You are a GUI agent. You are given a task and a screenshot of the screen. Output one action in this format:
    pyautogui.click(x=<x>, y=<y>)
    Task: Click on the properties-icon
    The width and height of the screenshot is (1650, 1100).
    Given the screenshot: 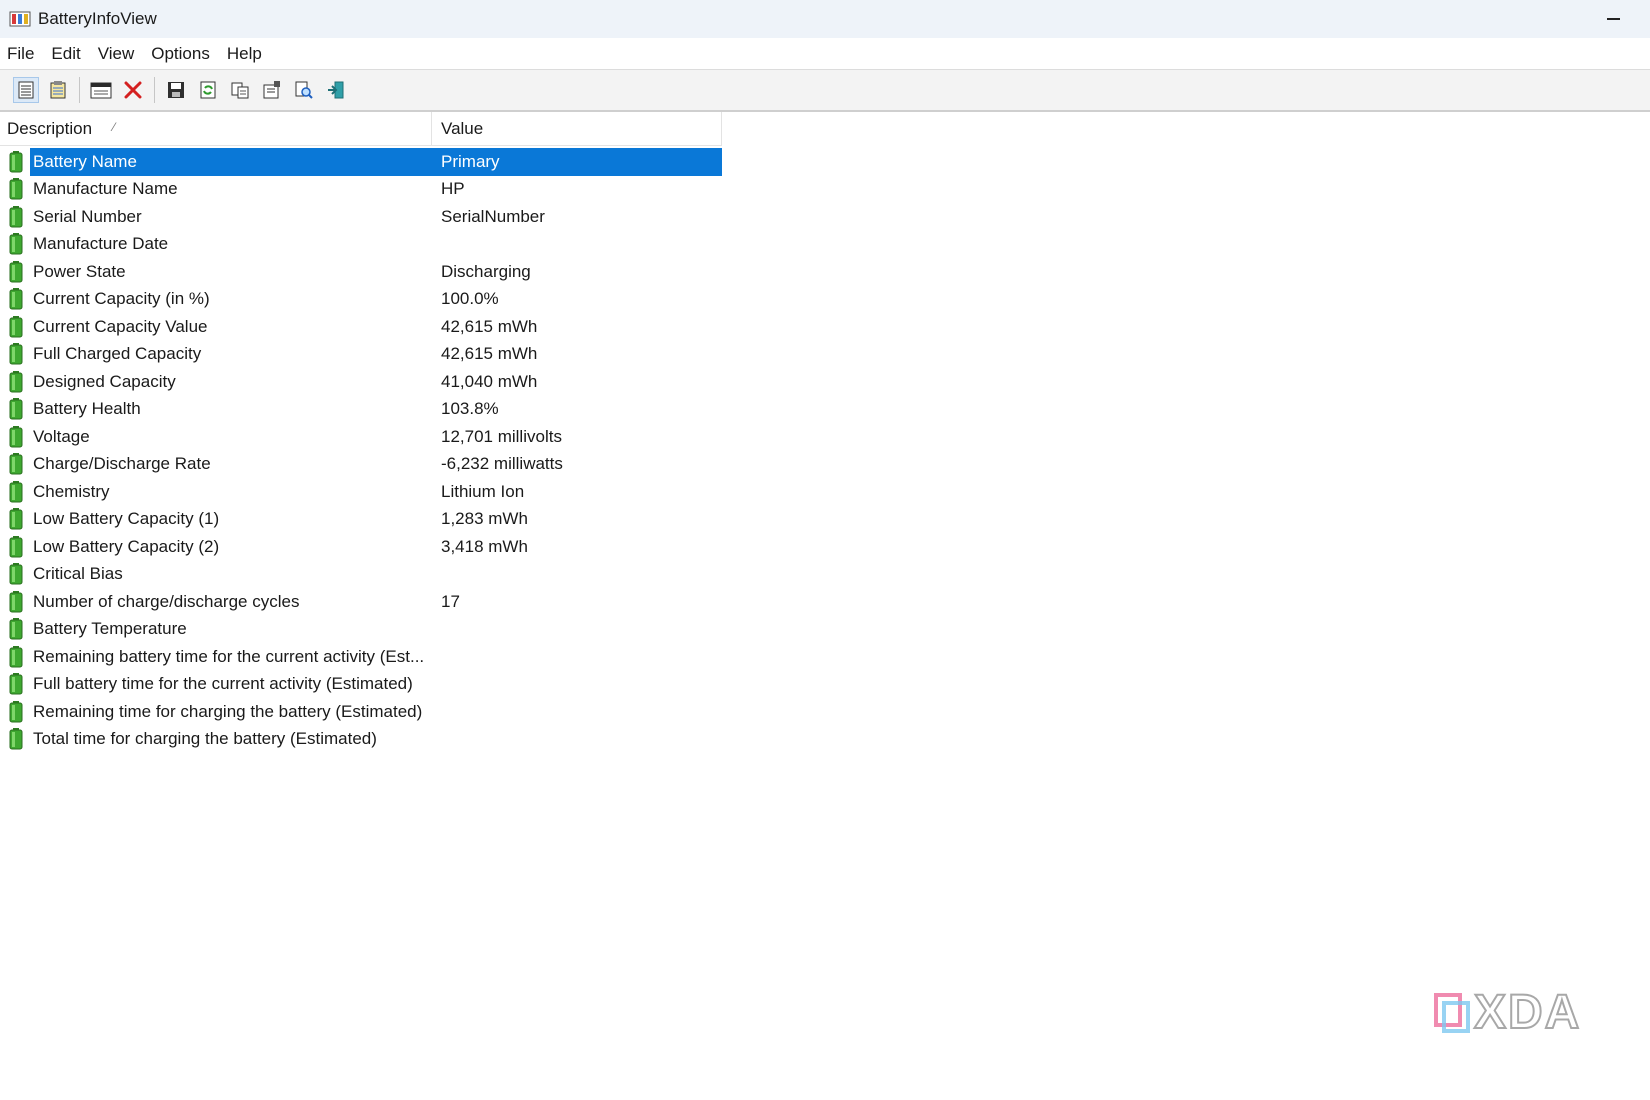 What is the action you would take?
    pyautogui.click(x=271, y=90)
    